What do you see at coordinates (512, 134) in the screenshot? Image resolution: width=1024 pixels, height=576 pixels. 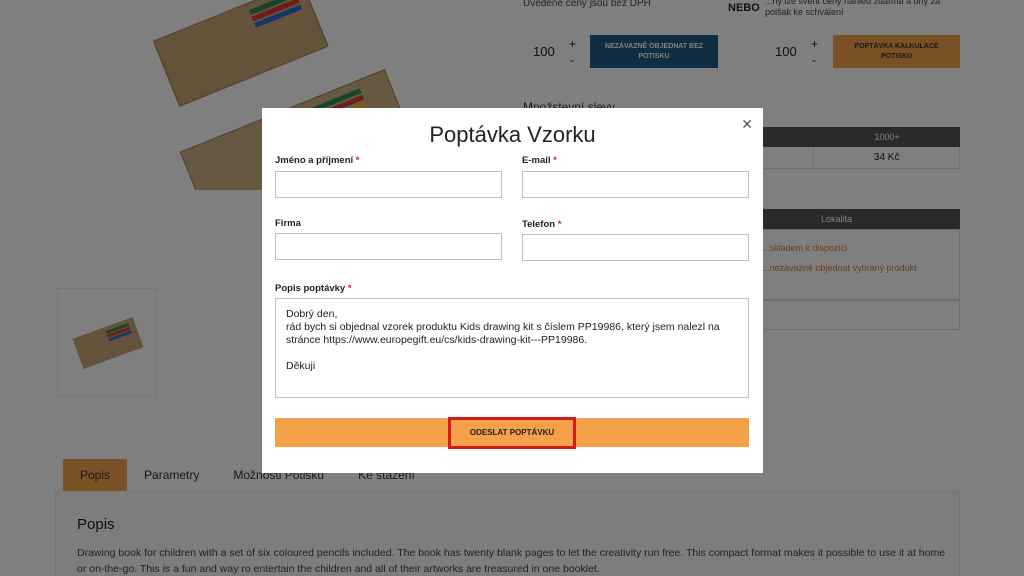 I see `modal-title: Poptávka Vzorku` at bounding box center [512, 134].